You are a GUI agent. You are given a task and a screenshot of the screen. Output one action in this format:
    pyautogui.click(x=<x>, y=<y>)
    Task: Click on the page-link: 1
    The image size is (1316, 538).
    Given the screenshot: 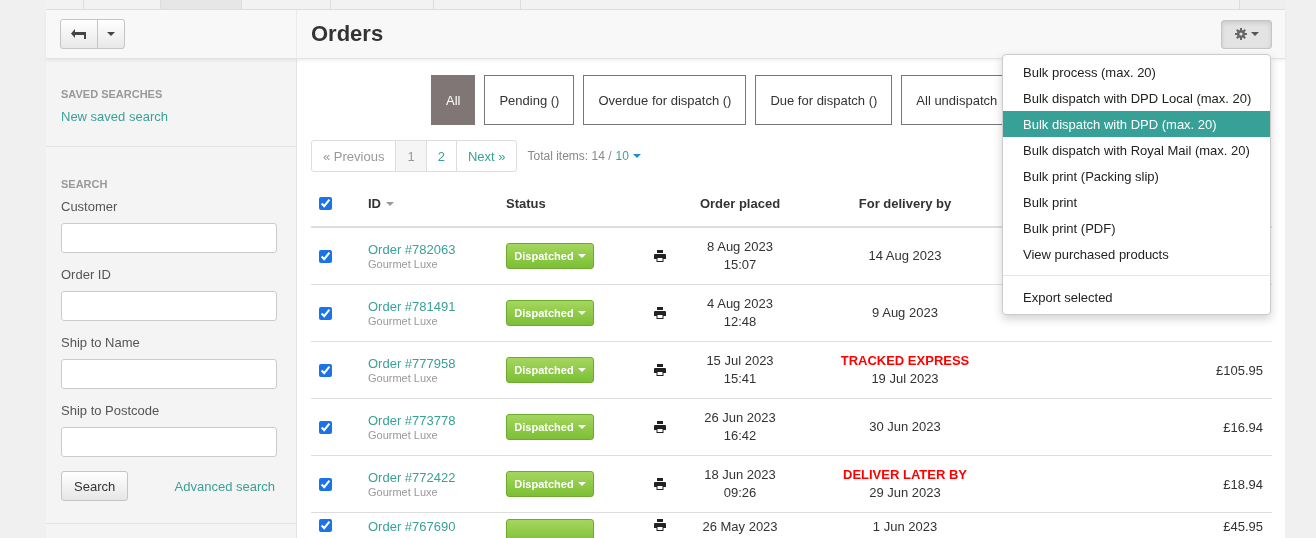 What is the action you would take?
    pyautogui.click(x=410, y=156)
    